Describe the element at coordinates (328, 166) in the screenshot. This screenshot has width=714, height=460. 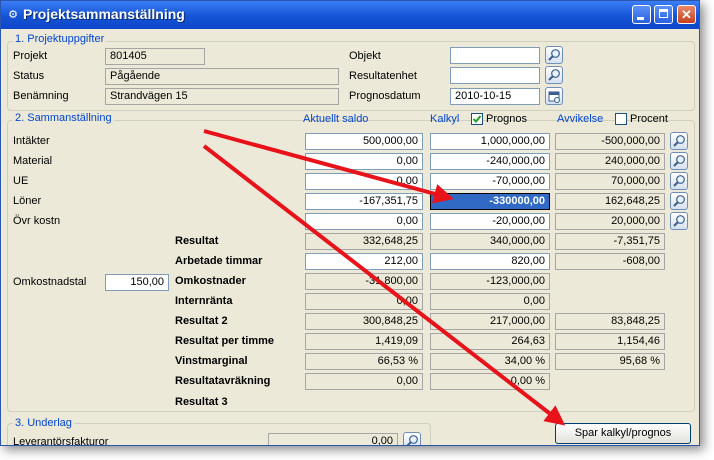
I see `annotation-arrow-kalkyl` at that location.